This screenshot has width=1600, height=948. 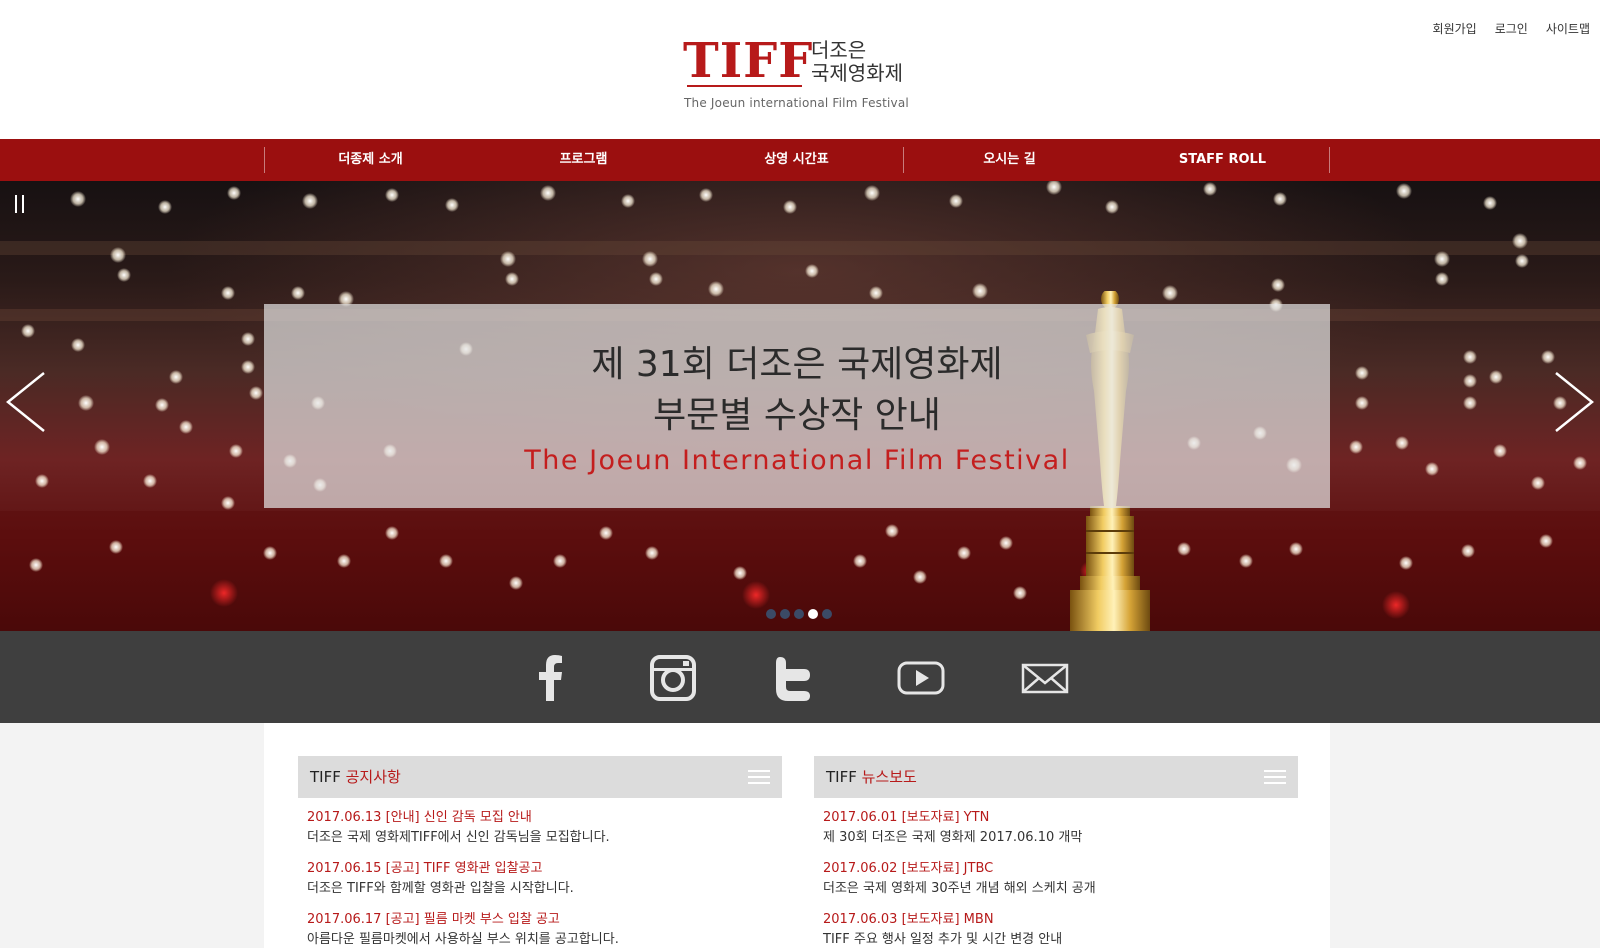 What do you see at coordinates (889, 777) in the screenshot?
I see `board-title-label: 뉴스보도` at bounding box center [889, 777].